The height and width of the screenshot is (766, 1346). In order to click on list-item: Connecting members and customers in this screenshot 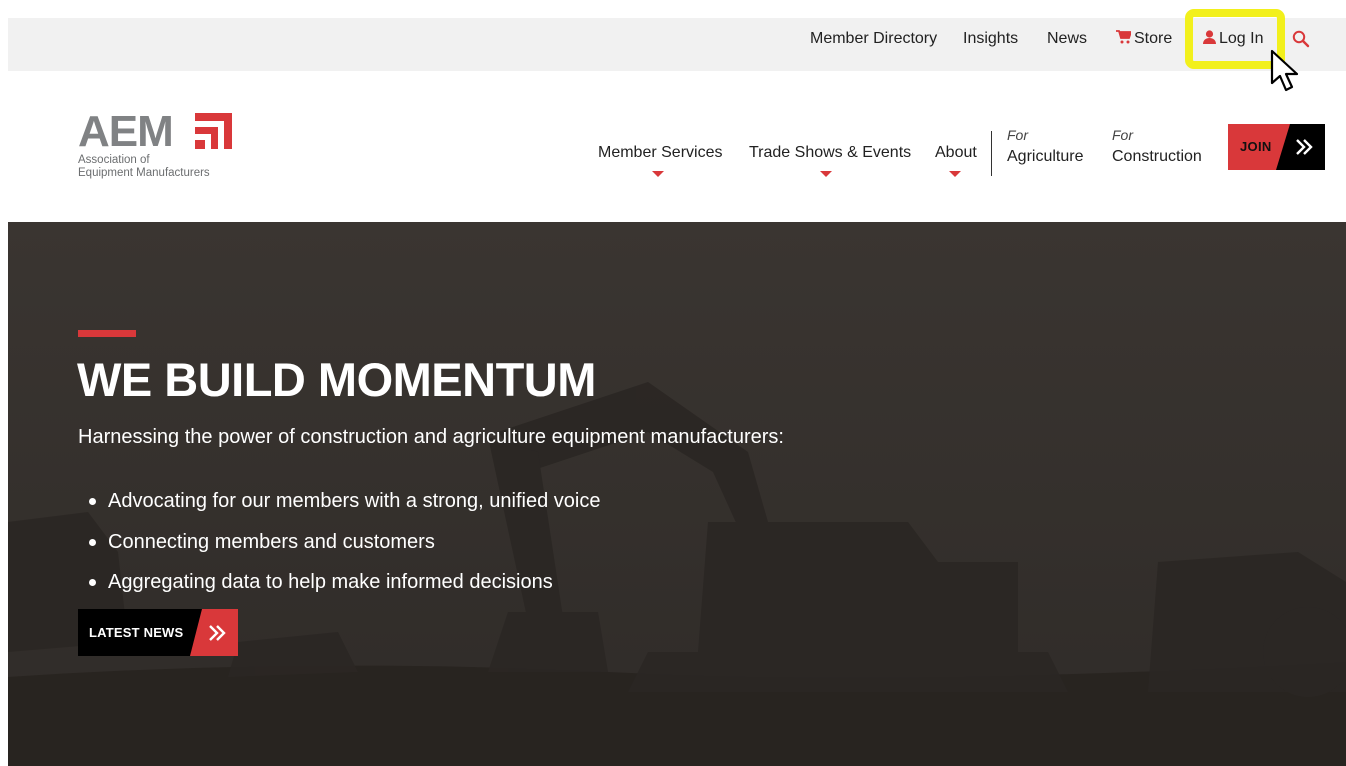, I will do `click(339, 542)`.